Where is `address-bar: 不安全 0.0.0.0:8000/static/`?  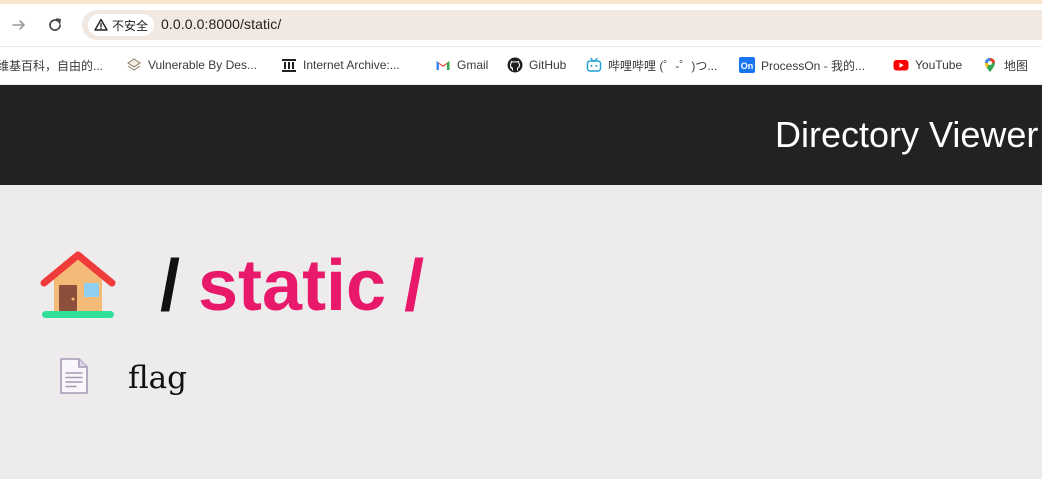 address-bar: 不安全 0.0.0.0:8000/static/ is located at coordinates (562, 25).